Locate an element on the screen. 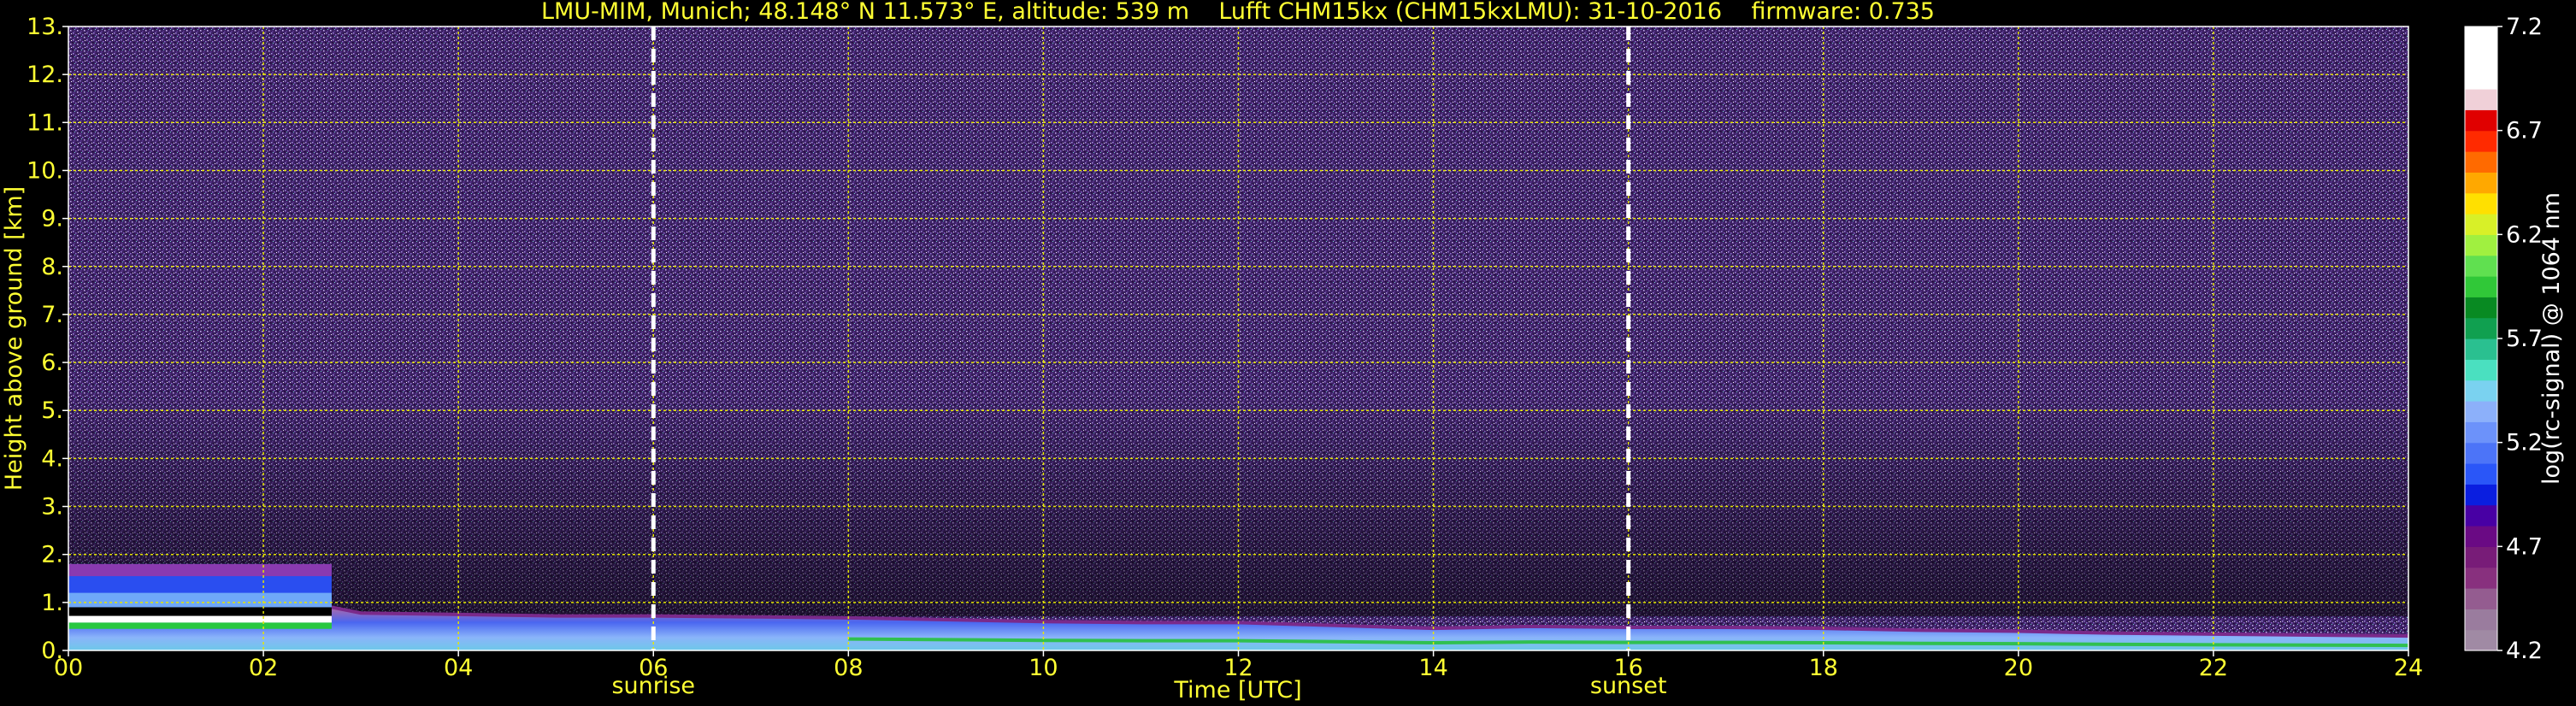 The image size is (2576, 706). y-tick-label: 3. is located at coordinates (52, 507).